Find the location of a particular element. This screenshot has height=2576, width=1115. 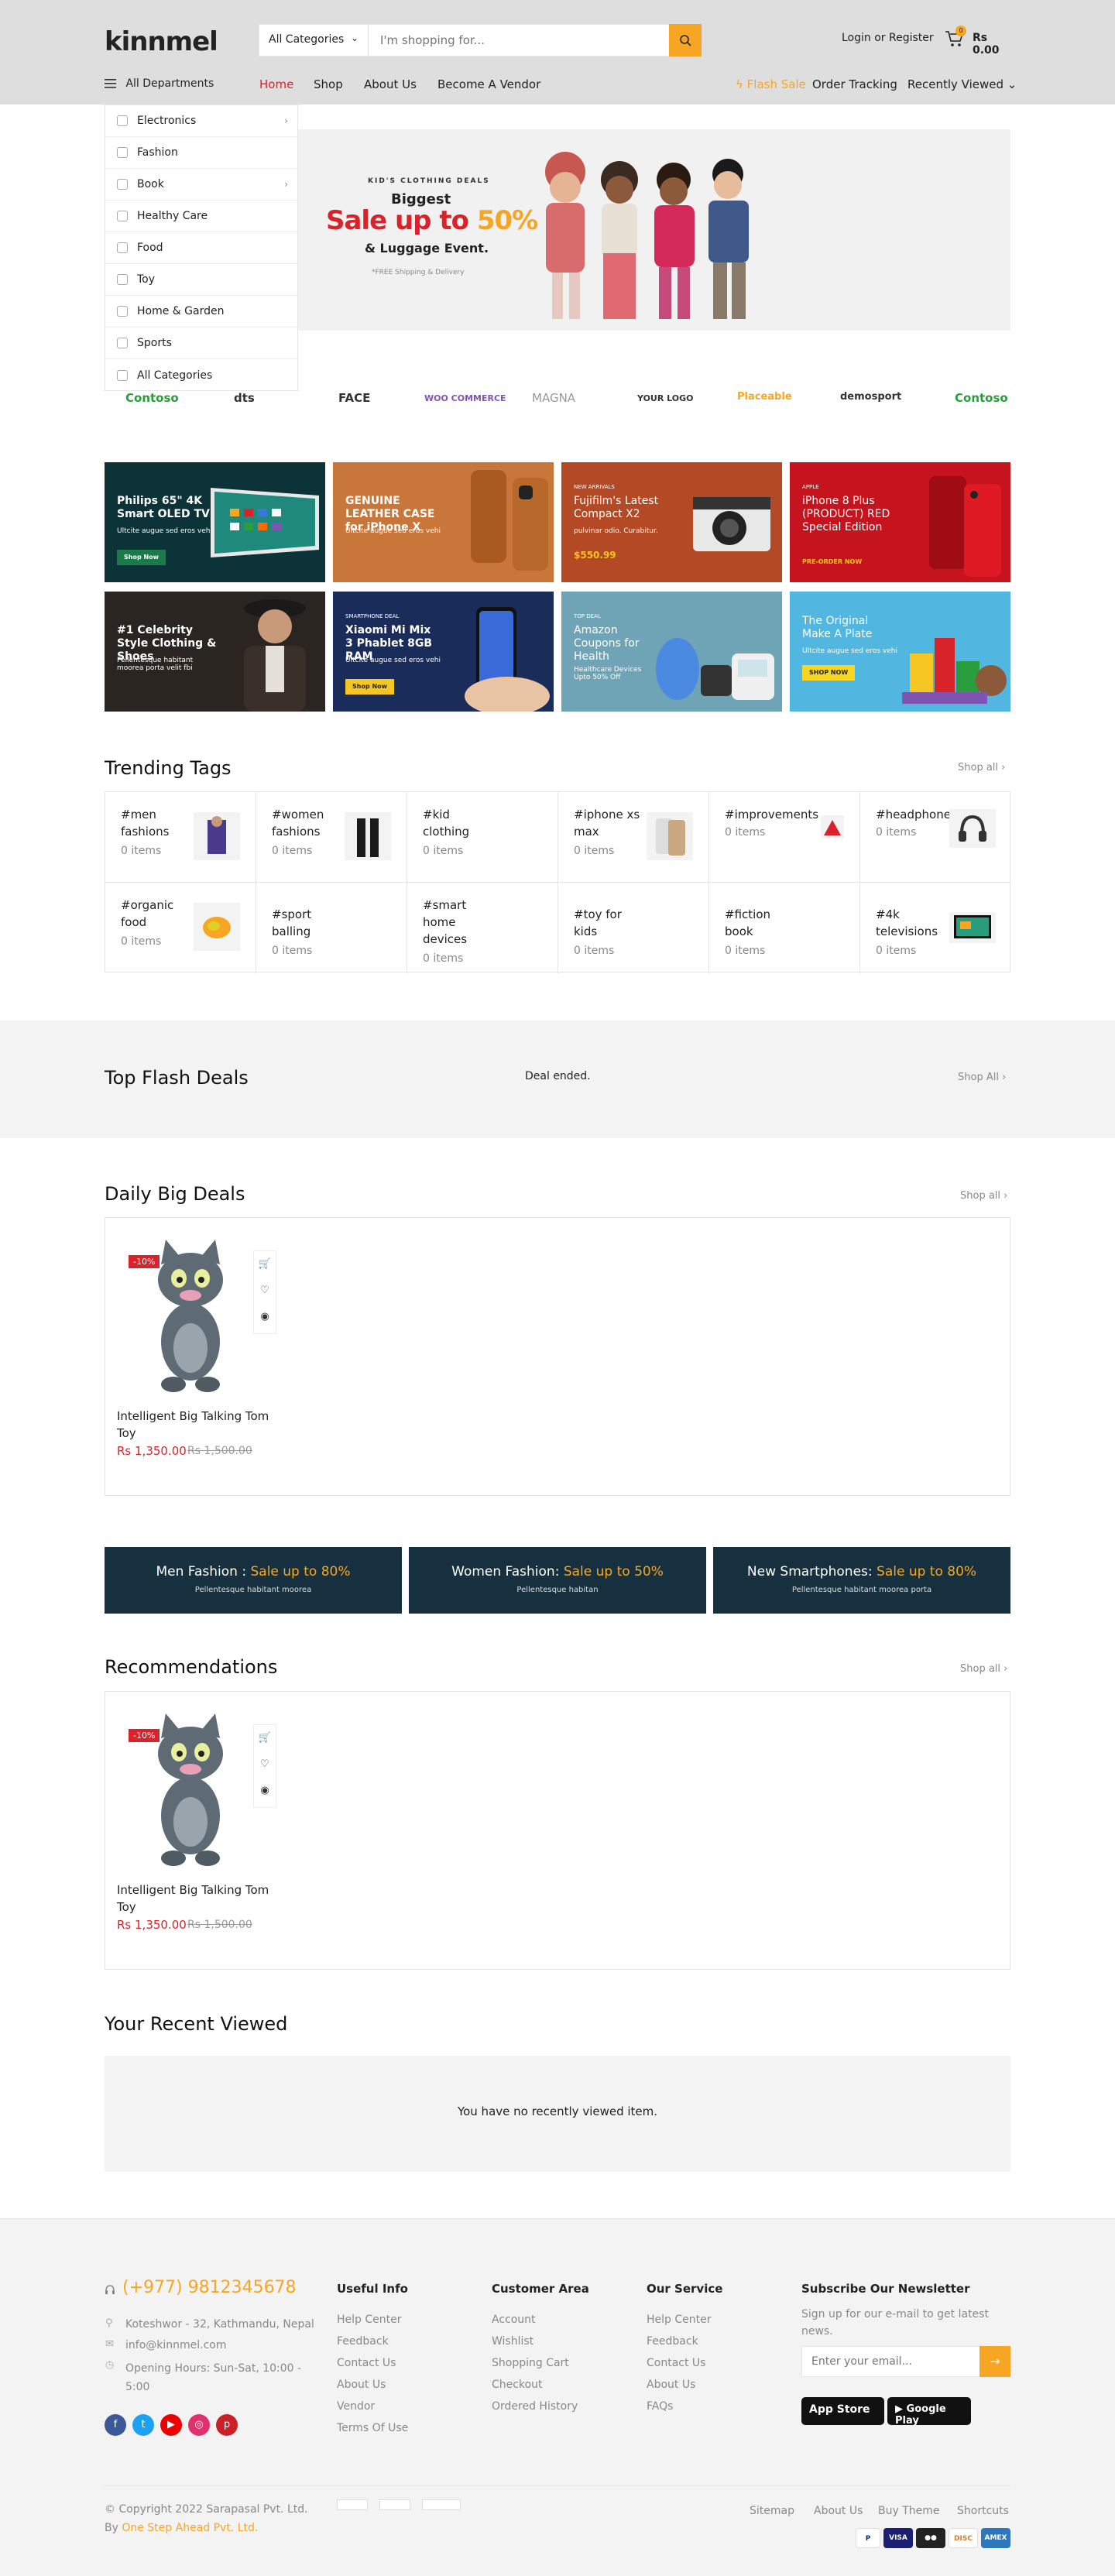

logo: kinnmel is located at coordinates (161, 41).